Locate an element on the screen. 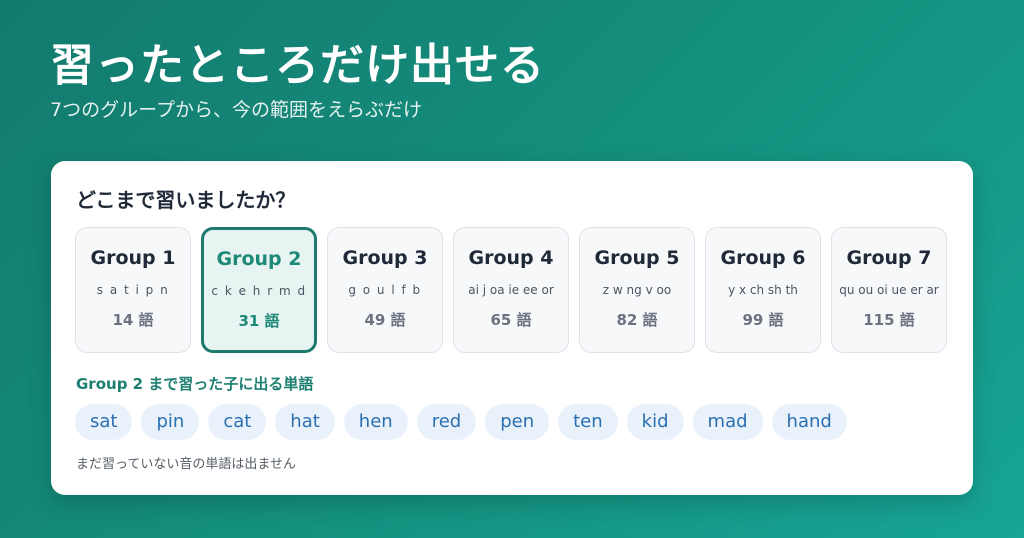 This screenshot has width=1024, height=538. group-letters: c k e h r m d is located at coordinates (259, 290).